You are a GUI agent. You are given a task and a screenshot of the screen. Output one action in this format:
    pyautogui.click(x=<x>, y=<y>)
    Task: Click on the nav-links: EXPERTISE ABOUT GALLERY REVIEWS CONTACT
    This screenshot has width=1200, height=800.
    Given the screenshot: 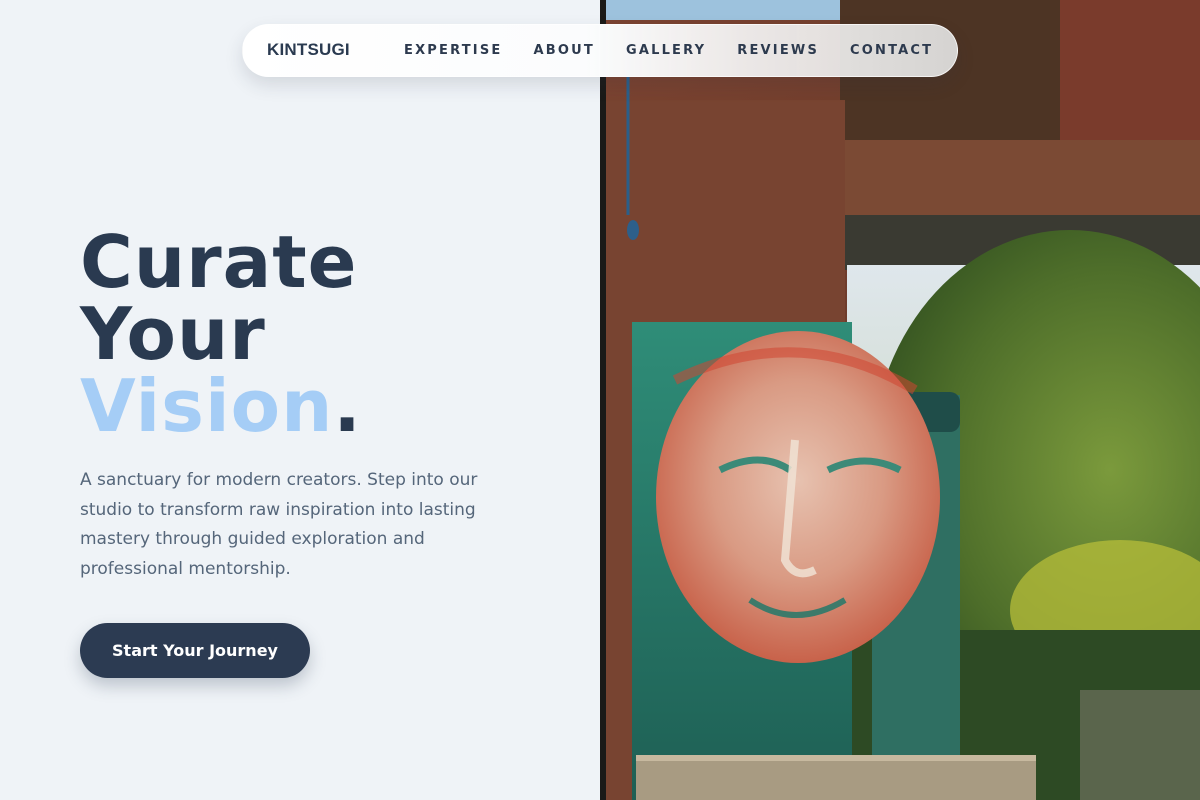 What is the action you would take?
    pyautogui.click(x=668, y=50)
    